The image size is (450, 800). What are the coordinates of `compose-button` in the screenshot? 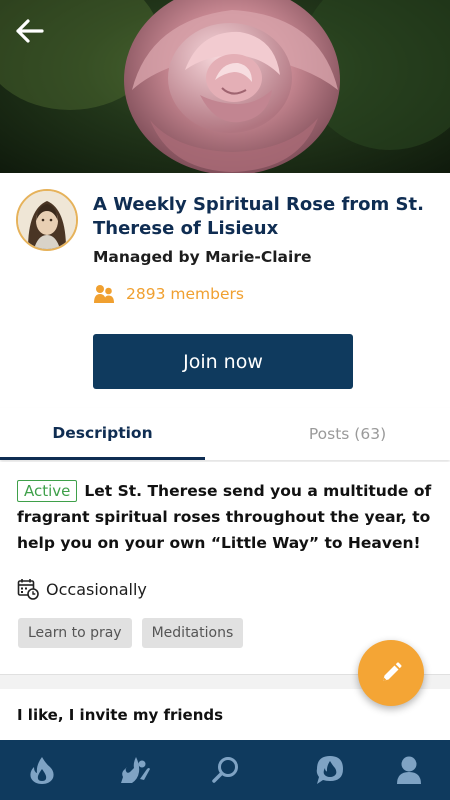 It's located at (391, 673).